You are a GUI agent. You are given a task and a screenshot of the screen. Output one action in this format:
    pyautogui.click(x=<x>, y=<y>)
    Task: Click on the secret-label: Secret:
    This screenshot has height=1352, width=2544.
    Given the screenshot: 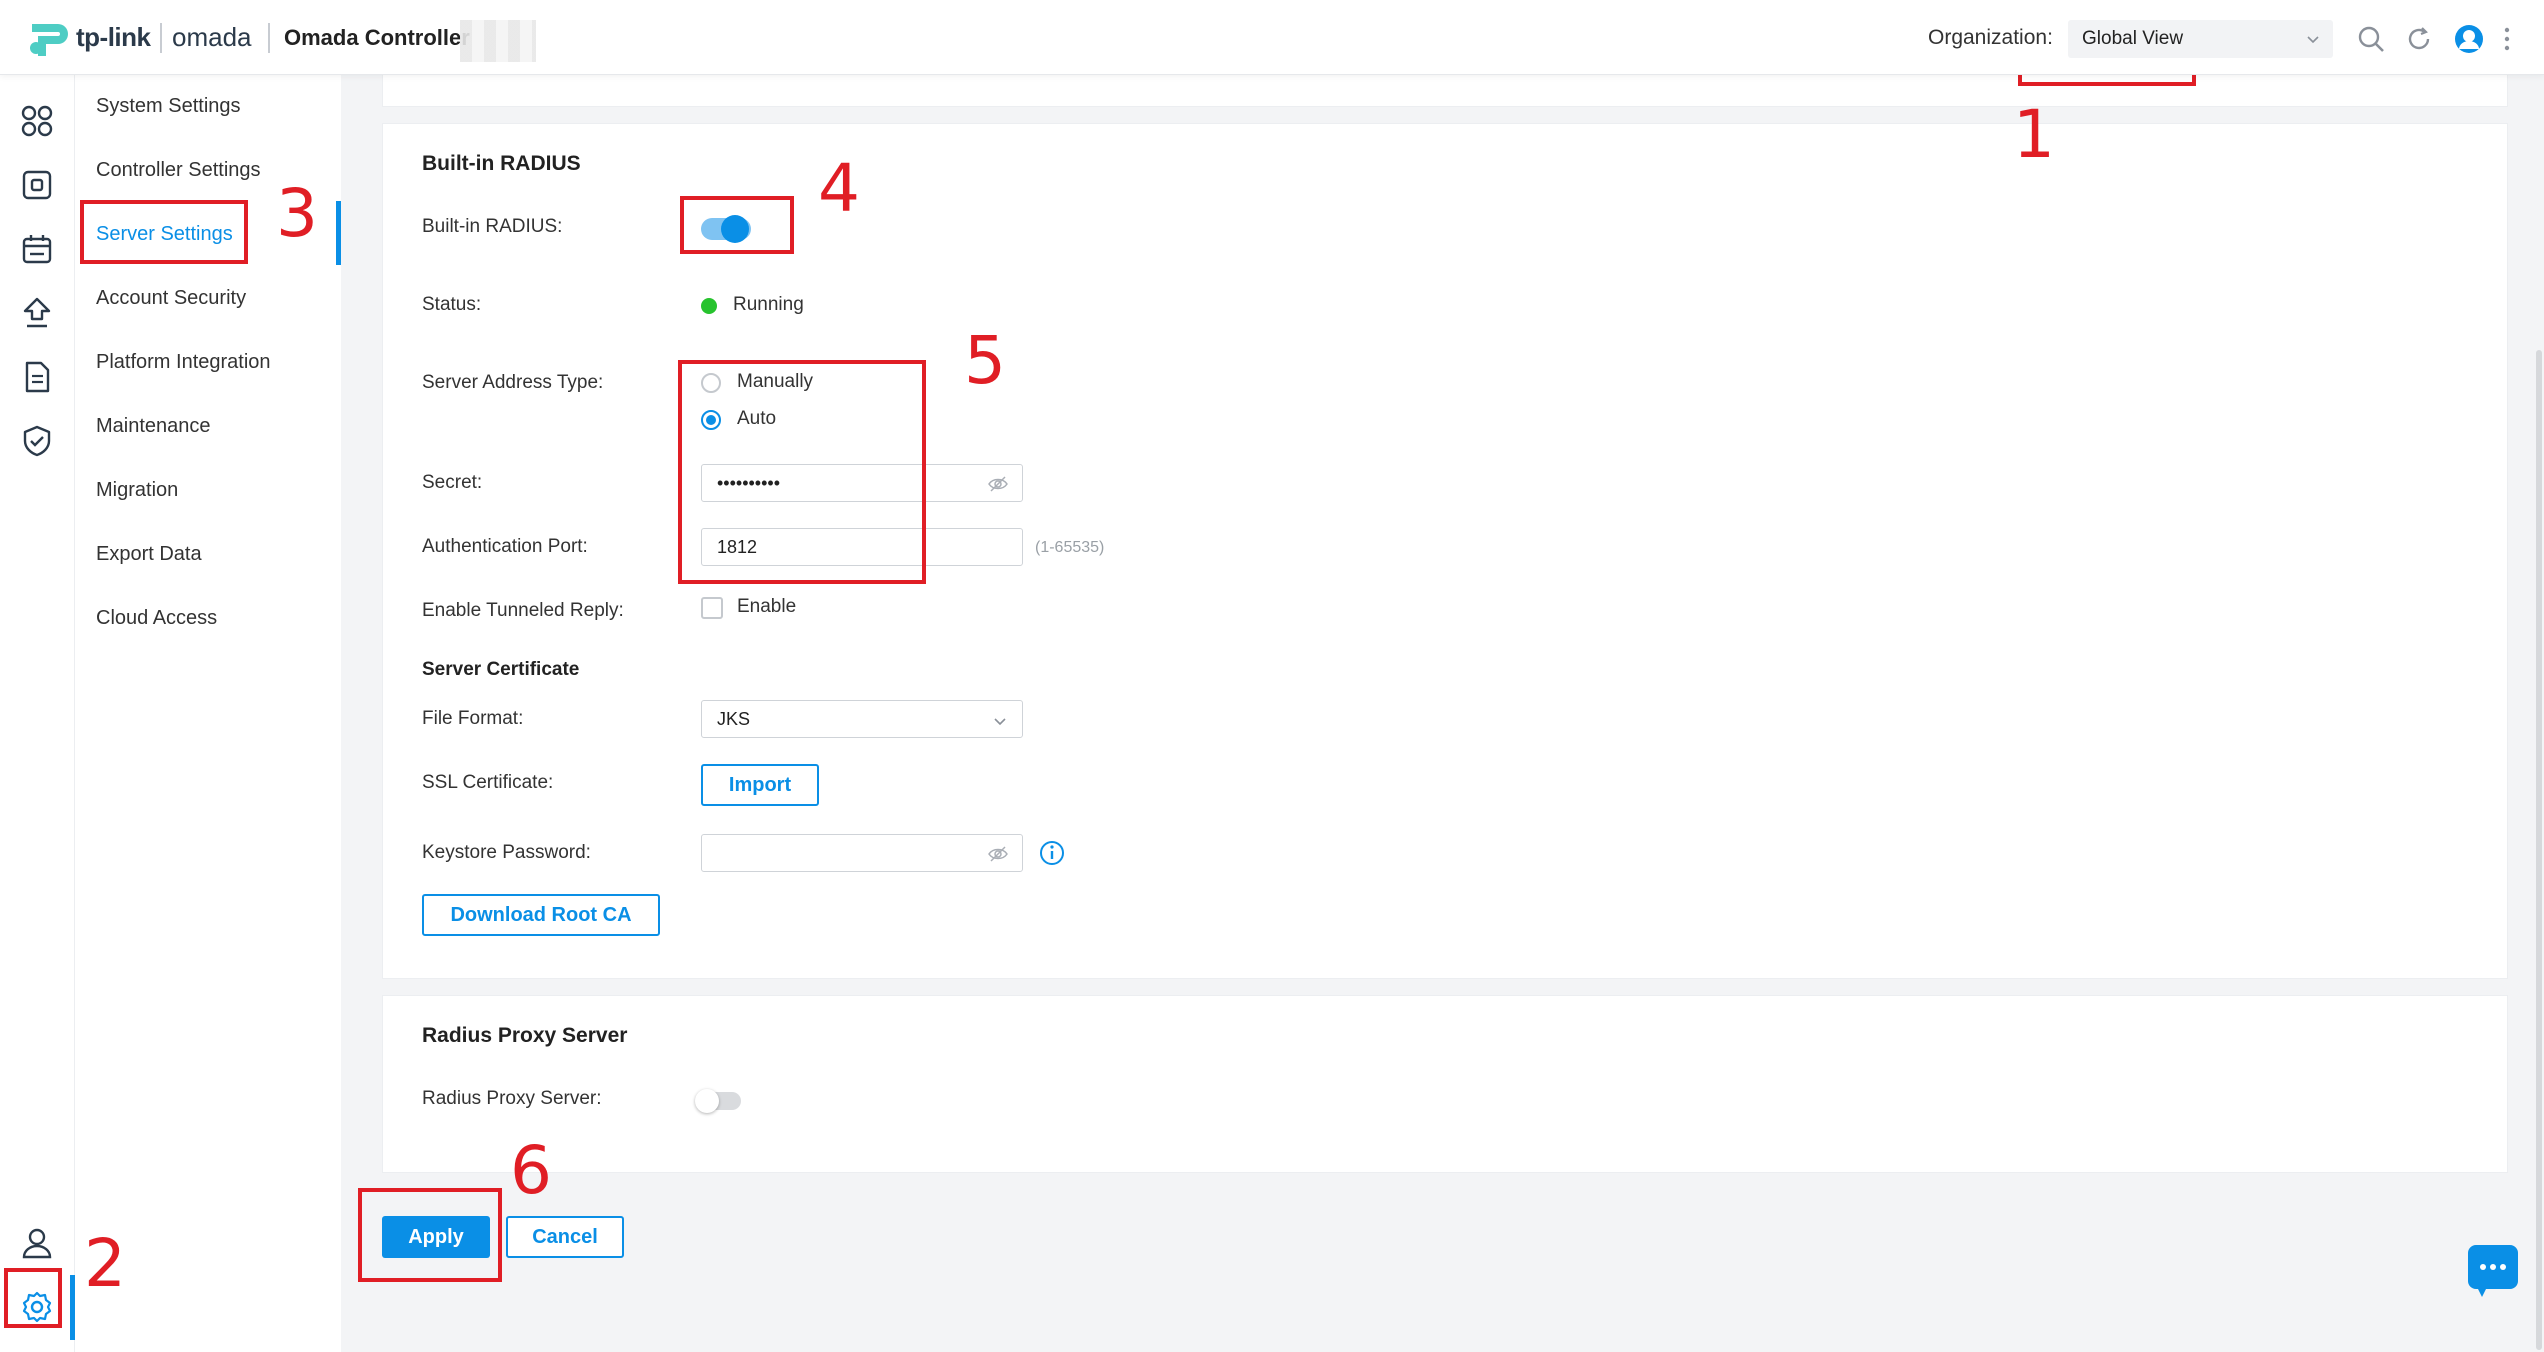 What is the action you would take?
    pyautogui.click(x=452, y=482)
    